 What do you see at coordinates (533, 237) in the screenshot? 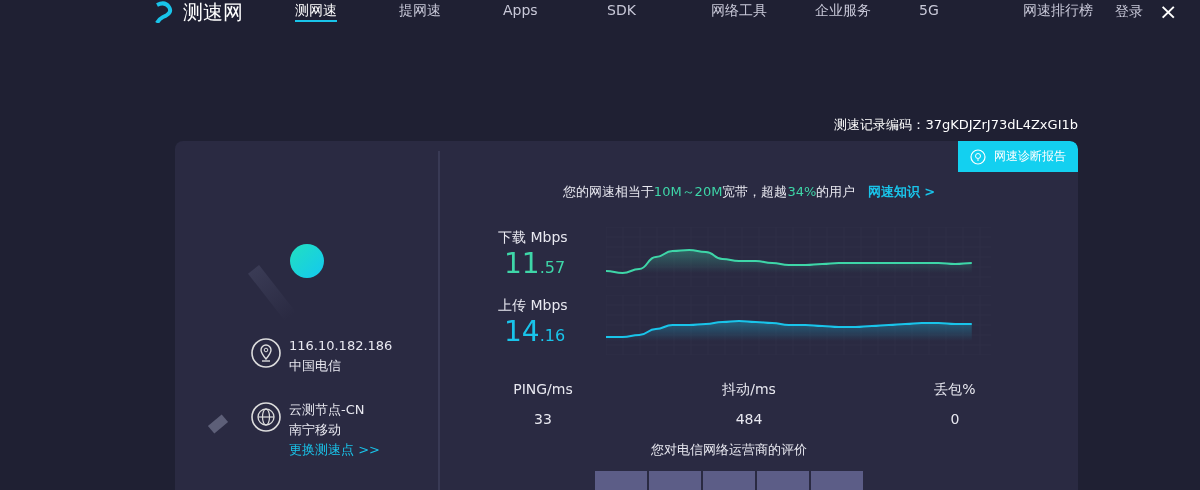
I see `speed-label: 下载 Mbps` at bounding box center [533, 237].